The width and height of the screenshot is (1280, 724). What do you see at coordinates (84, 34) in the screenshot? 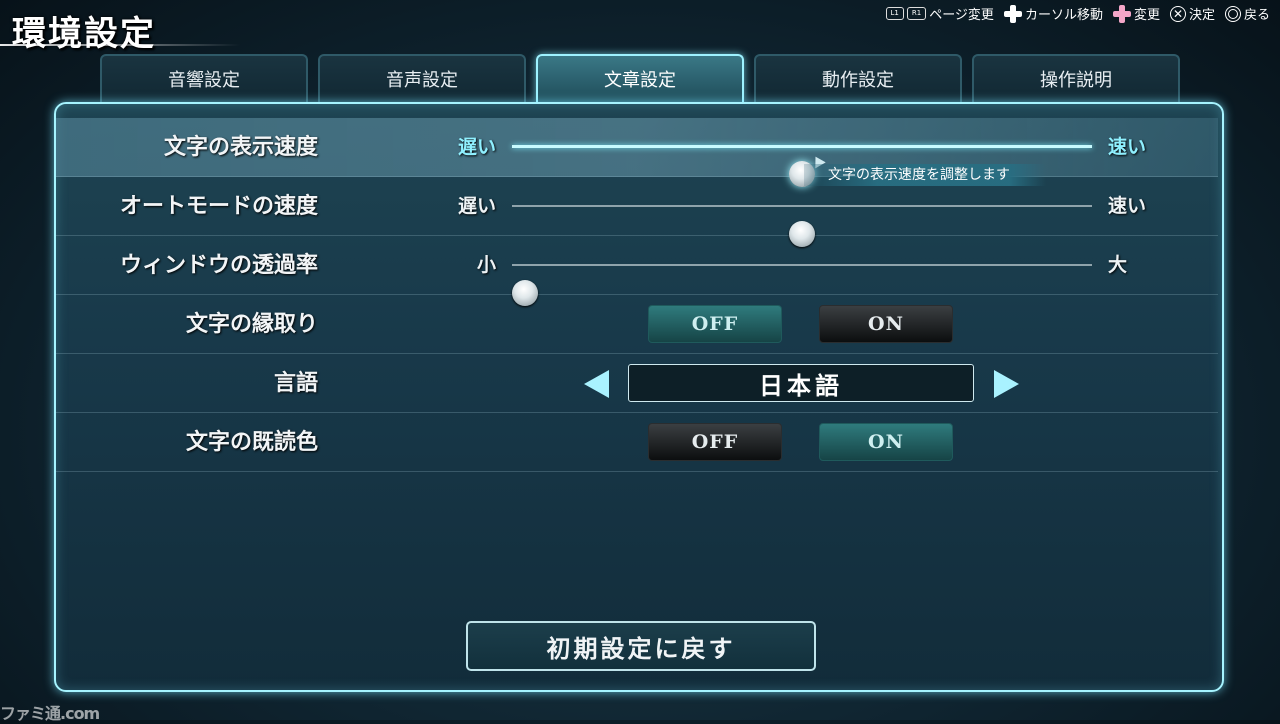
I see `page-title: 環境設定` at bounding box center [84, 34].